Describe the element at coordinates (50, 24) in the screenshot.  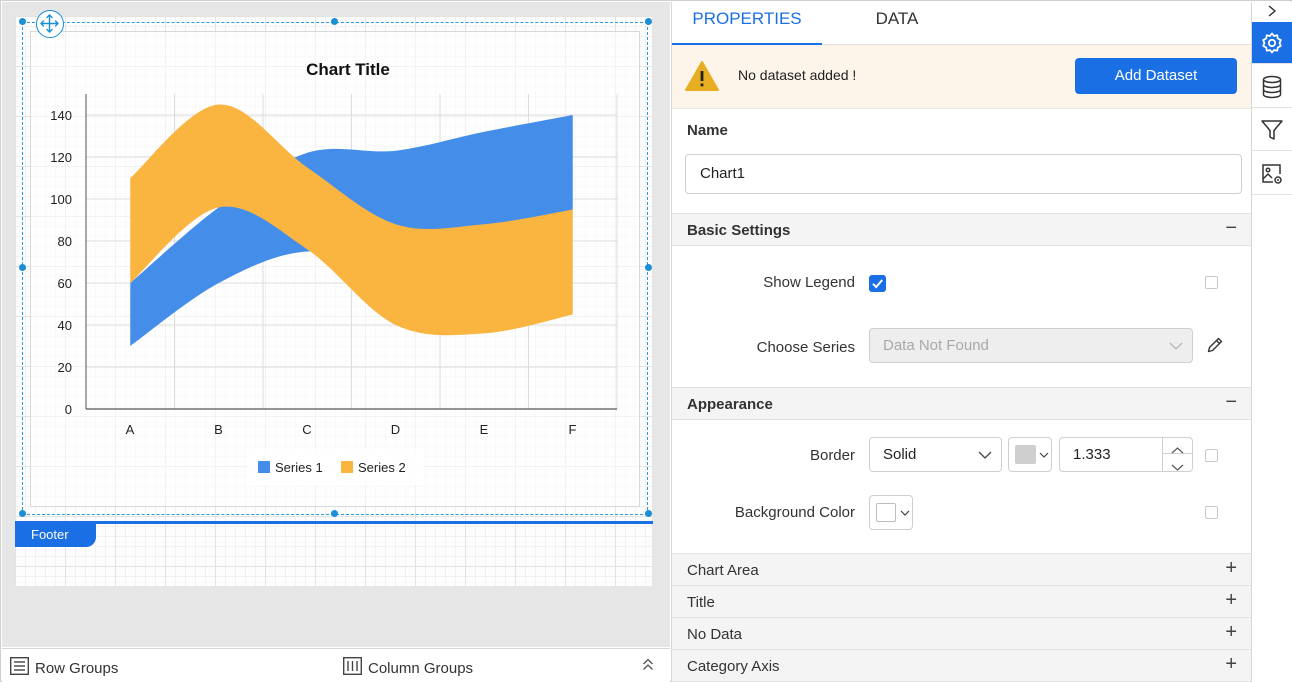
I see `move-icon` at that location.